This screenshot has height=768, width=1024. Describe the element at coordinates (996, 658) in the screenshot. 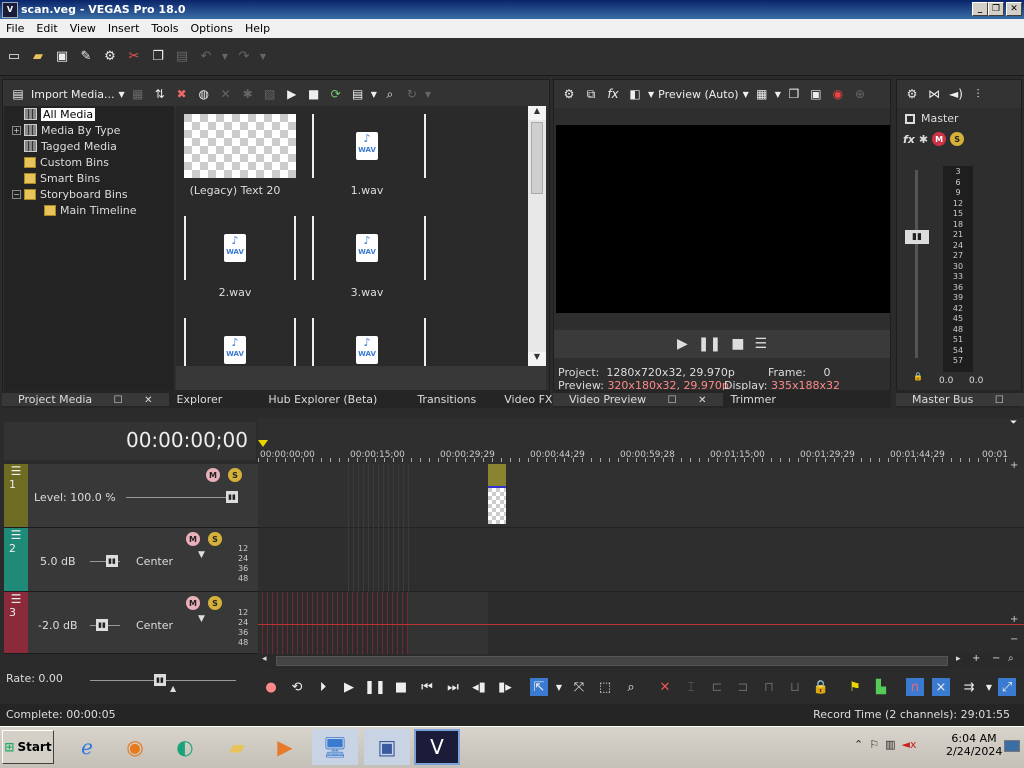

I see `zoom-out-icon: −` at that location.